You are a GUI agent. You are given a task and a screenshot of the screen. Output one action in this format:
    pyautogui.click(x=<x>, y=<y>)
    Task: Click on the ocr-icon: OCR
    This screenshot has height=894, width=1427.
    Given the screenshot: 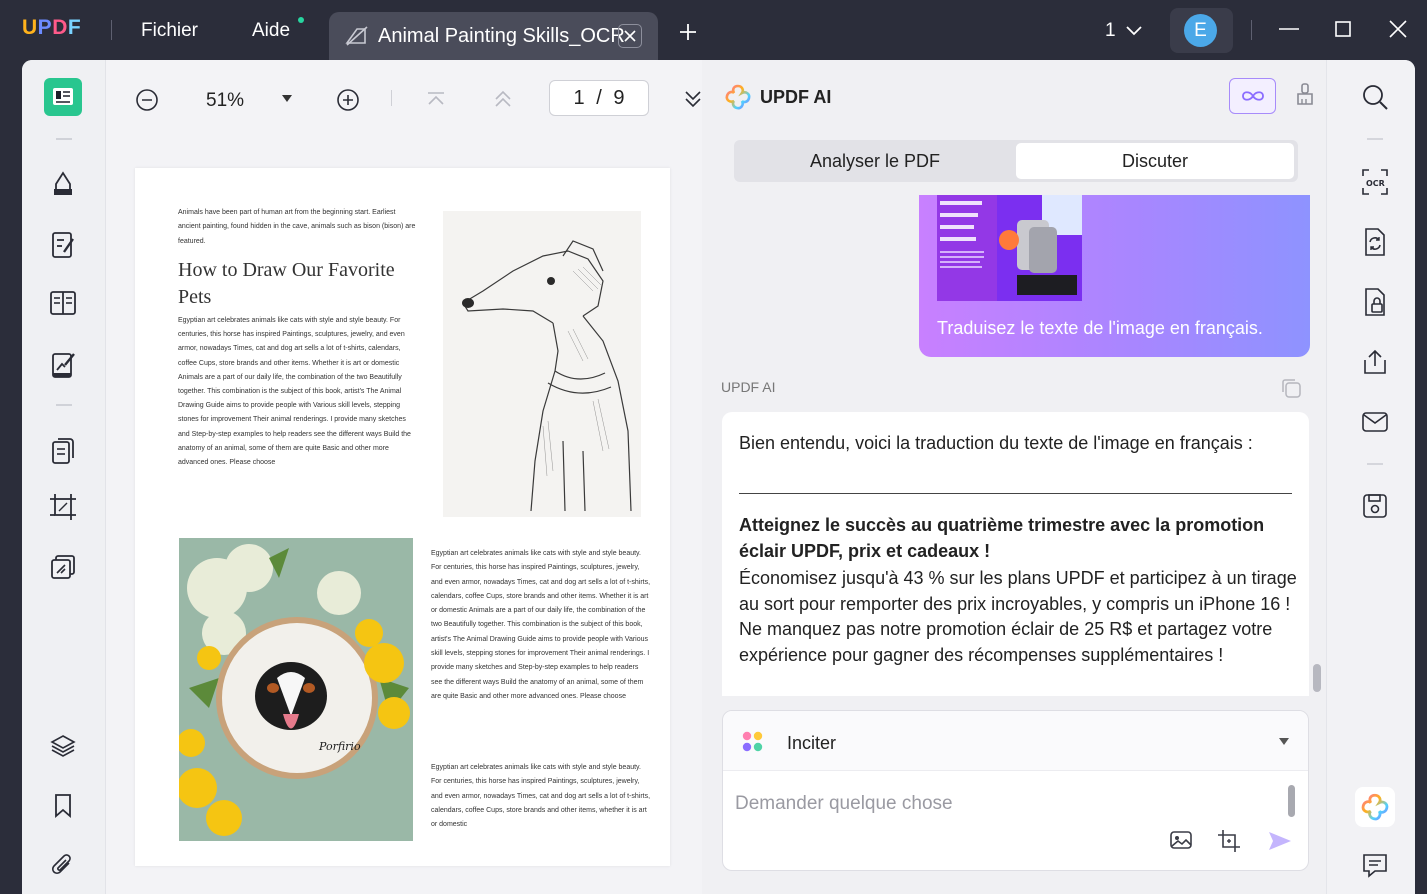 What is the action you would take?
    pyautogui.click(x=1375, y=182)
    